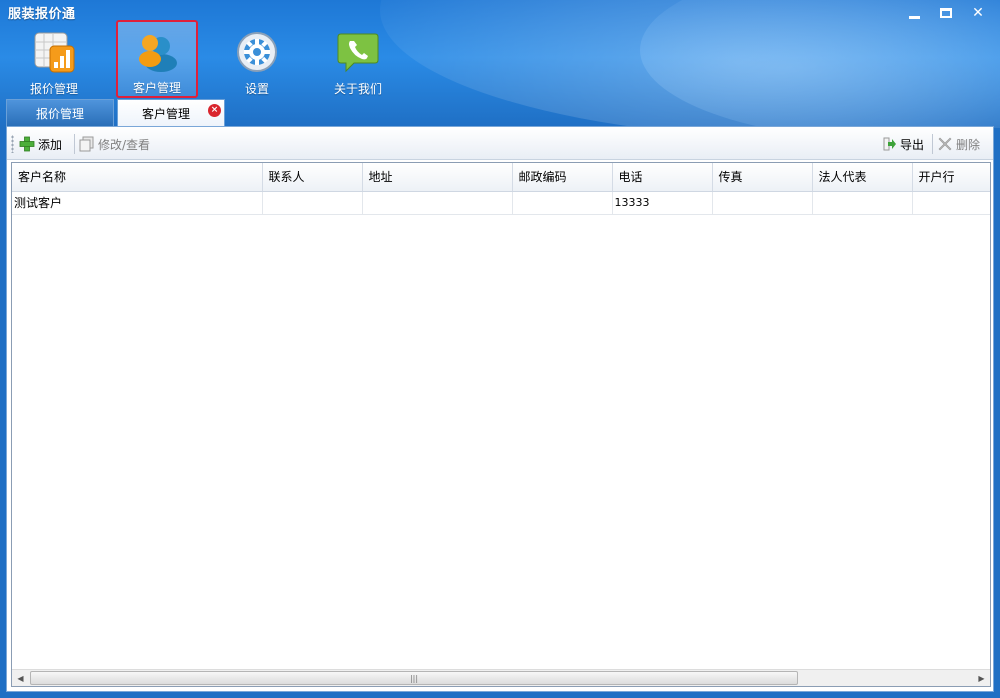 The image size is (1000, 698). I want to click on export-icon, so click(889, 144).